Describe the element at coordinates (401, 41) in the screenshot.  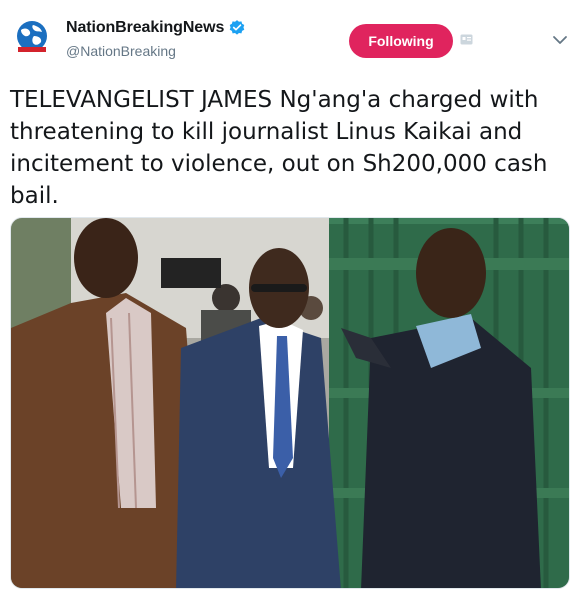
I see `following-button: Following` at that location.